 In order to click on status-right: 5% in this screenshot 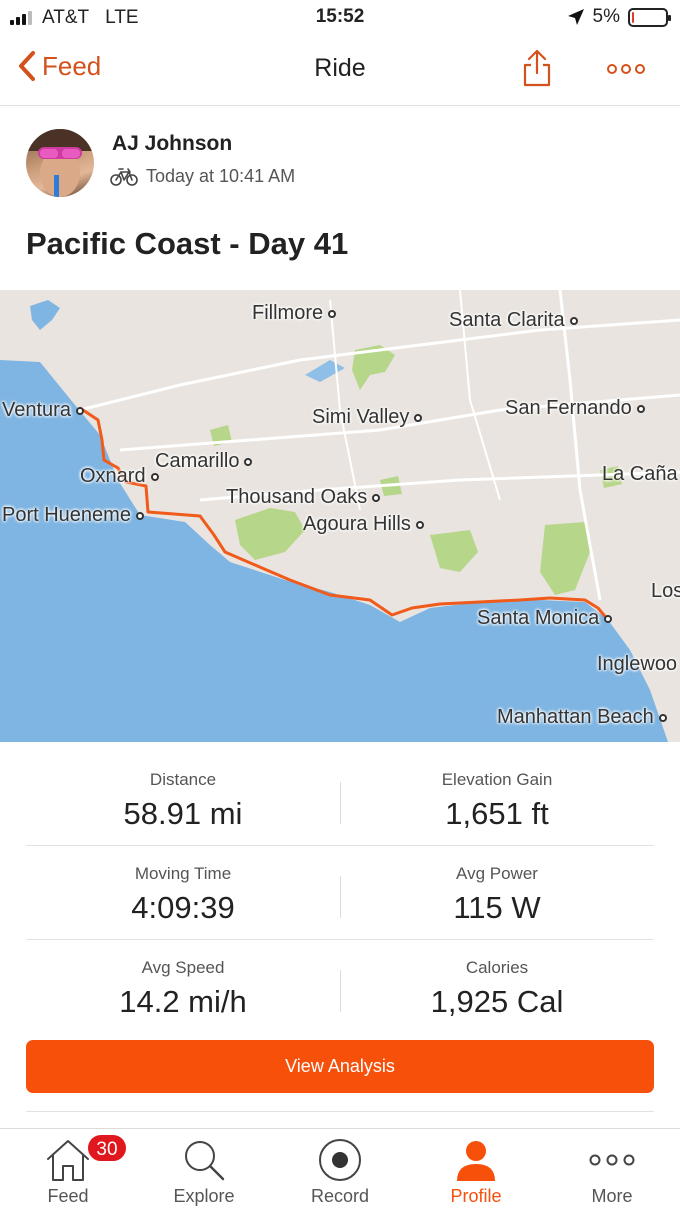, I will do `click(619, 17)`.